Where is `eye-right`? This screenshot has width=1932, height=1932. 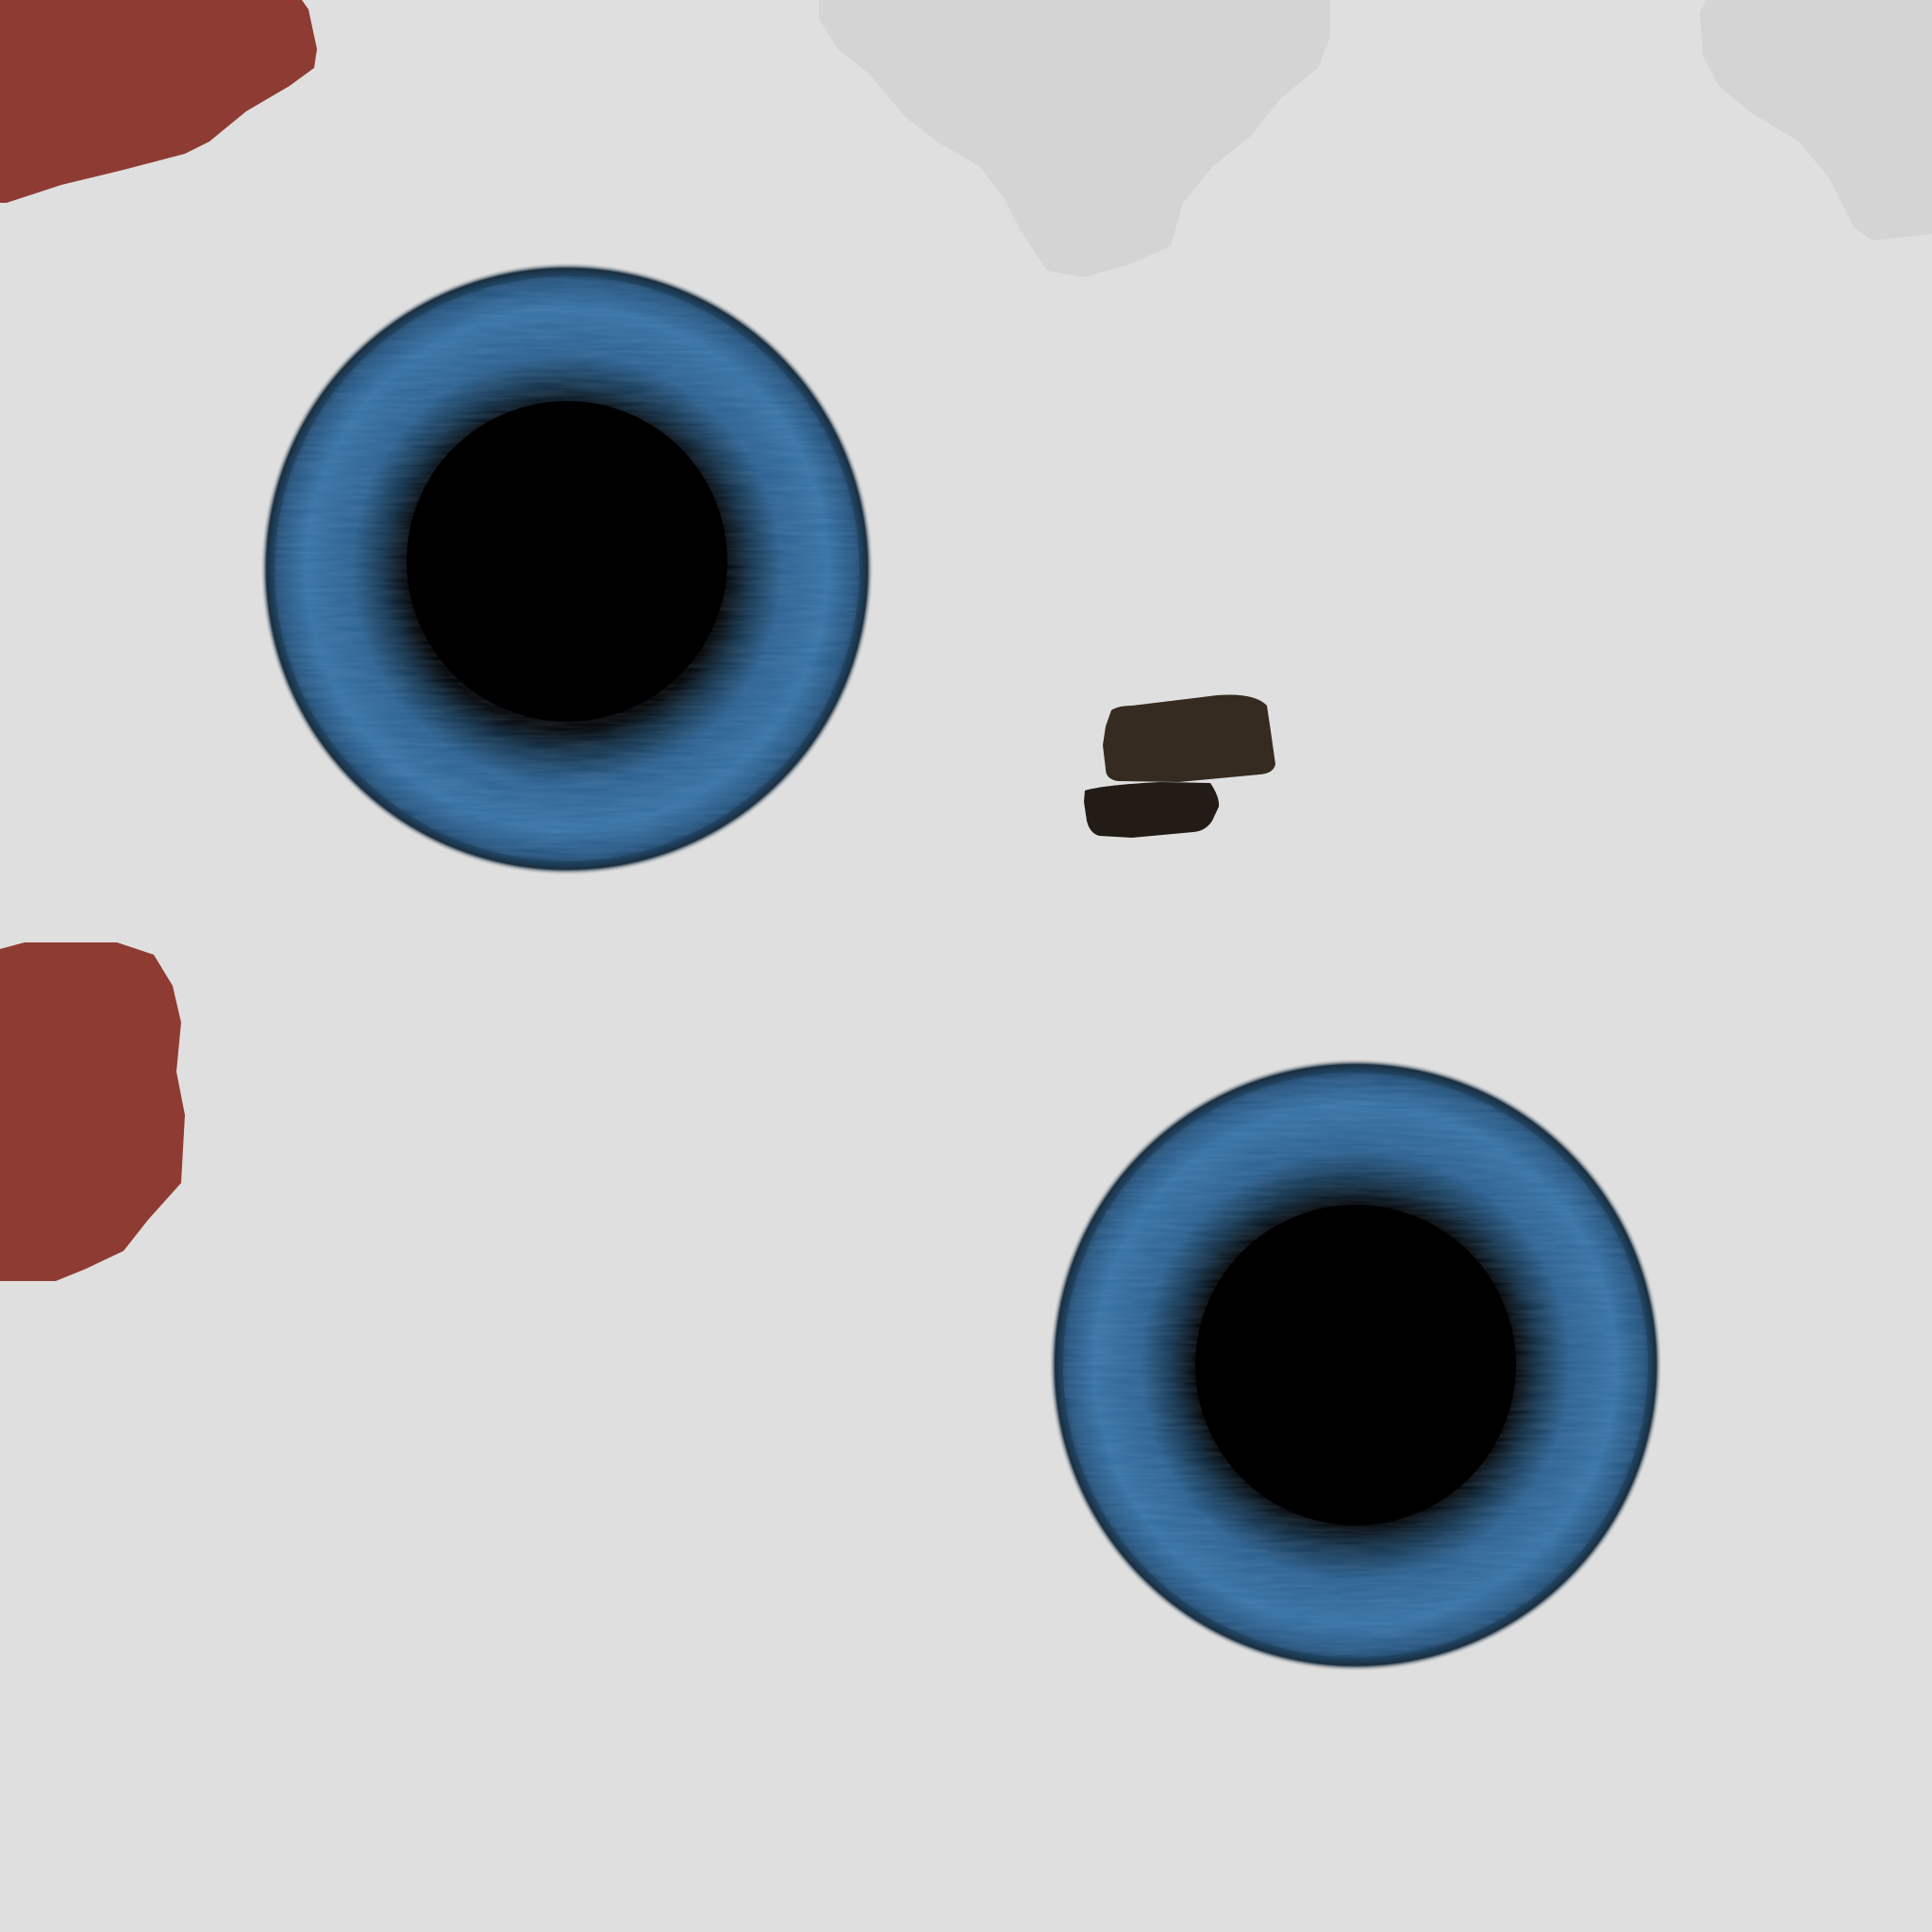
eye-right is located at coordinates (1356, 1365).